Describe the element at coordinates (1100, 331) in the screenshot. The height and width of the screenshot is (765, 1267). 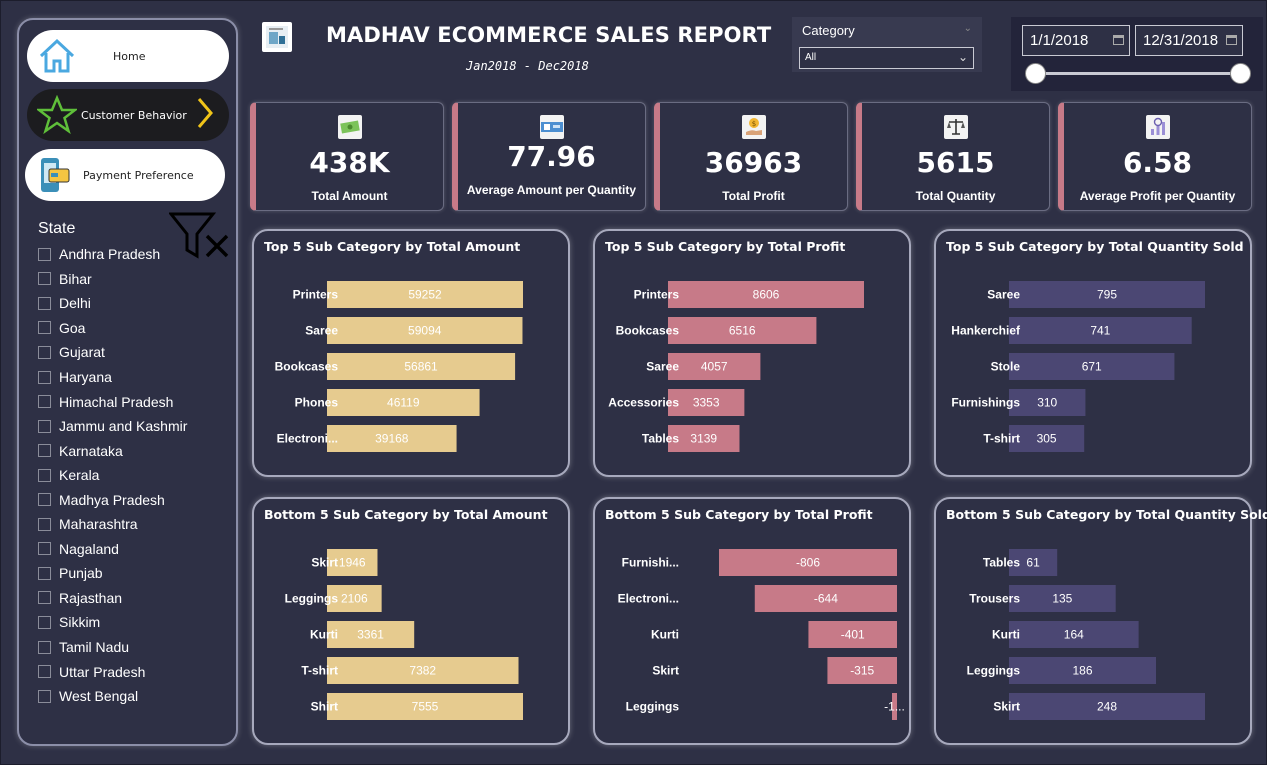
I see `data-label: 741` at that location.